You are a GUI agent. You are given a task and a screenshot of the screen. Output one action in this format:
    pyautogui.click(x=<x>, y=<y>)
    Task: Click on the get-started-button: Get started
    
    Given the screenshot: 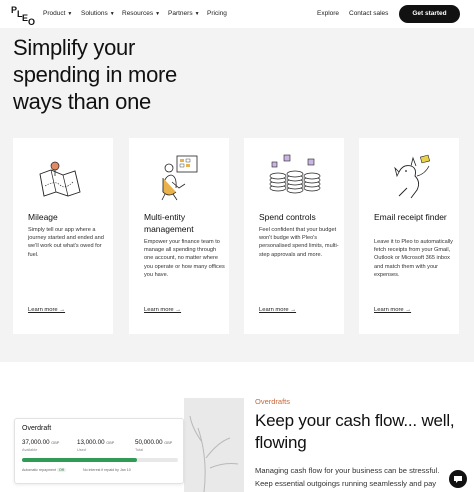 What is the action you would take?
    pyautogui.click(x=429, y=14)
    